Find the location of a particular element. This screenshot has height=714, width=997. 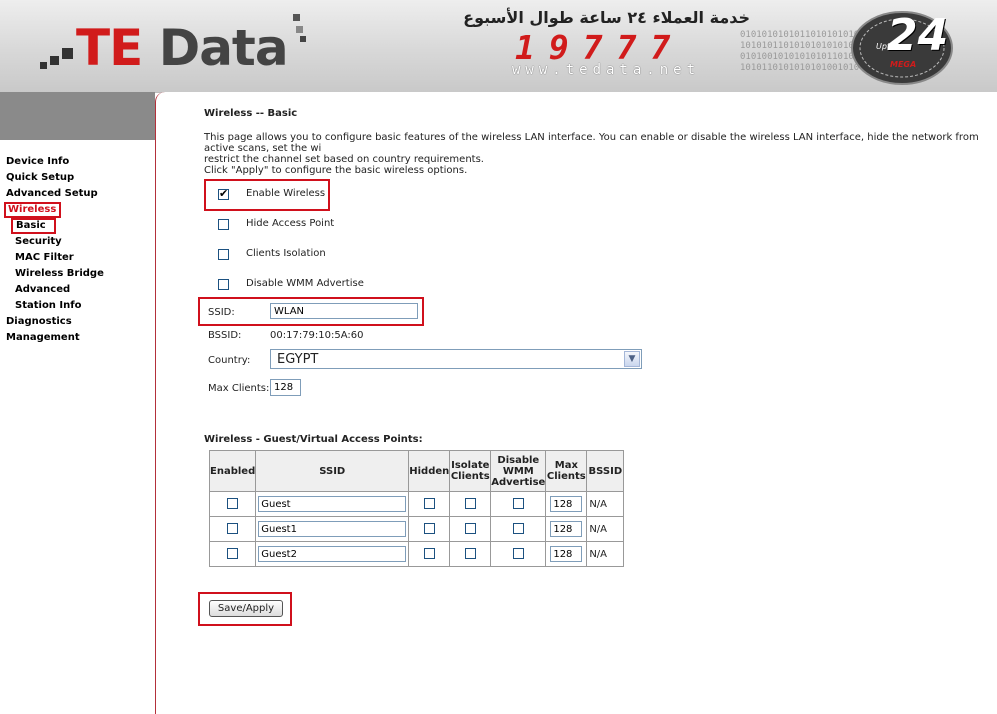

sidebar-item-wireless-bridge: Wireless Bridge is located at coordinates (77, 274).